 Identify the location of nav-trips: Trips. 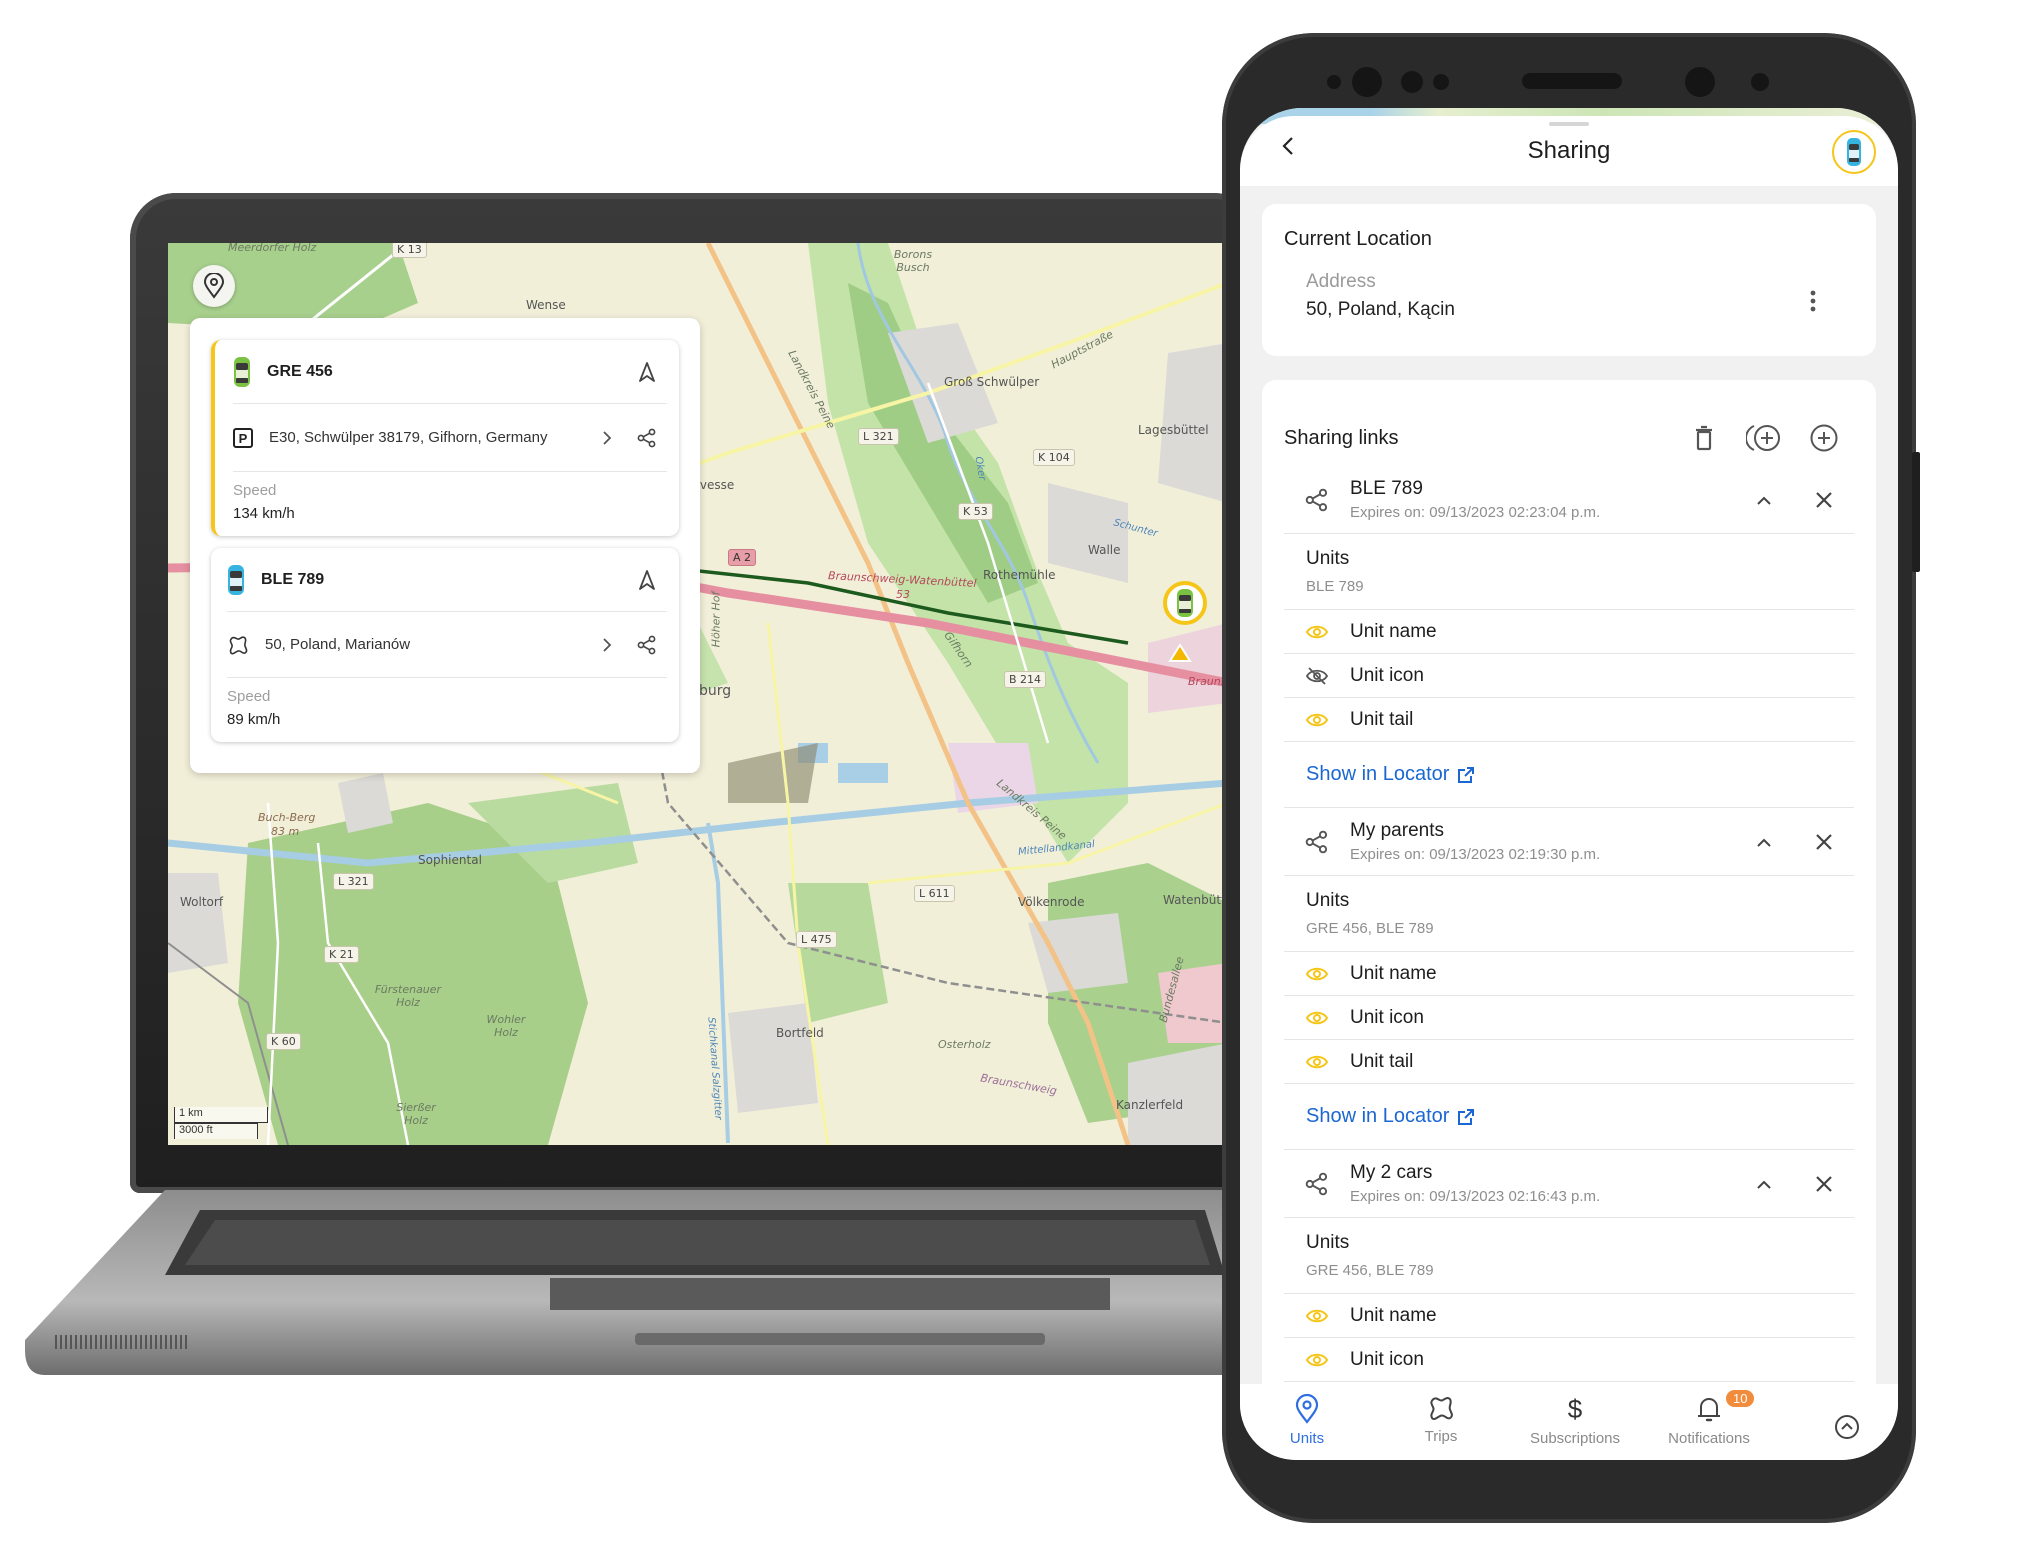
(1441, 1419).